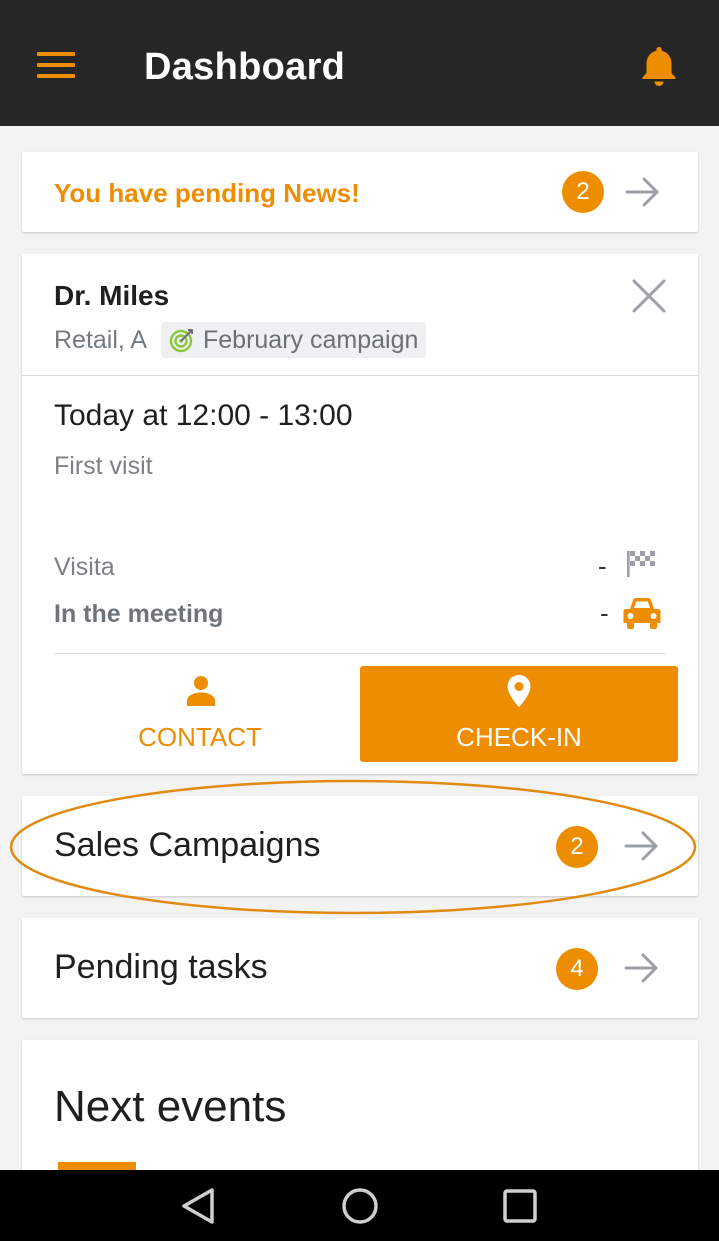  I want to click on contact-button-label: CONTACT, so click(200, 737).